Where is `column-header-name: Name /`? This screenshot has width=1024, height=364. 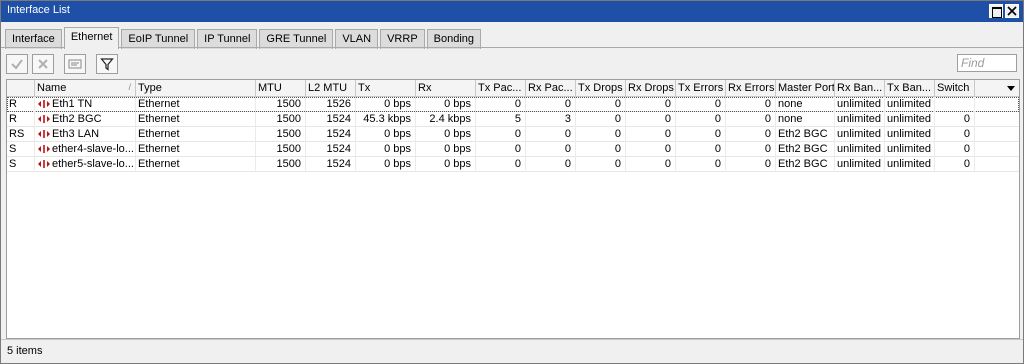
column-header-name: Name / is located at coordinates (85, 88).